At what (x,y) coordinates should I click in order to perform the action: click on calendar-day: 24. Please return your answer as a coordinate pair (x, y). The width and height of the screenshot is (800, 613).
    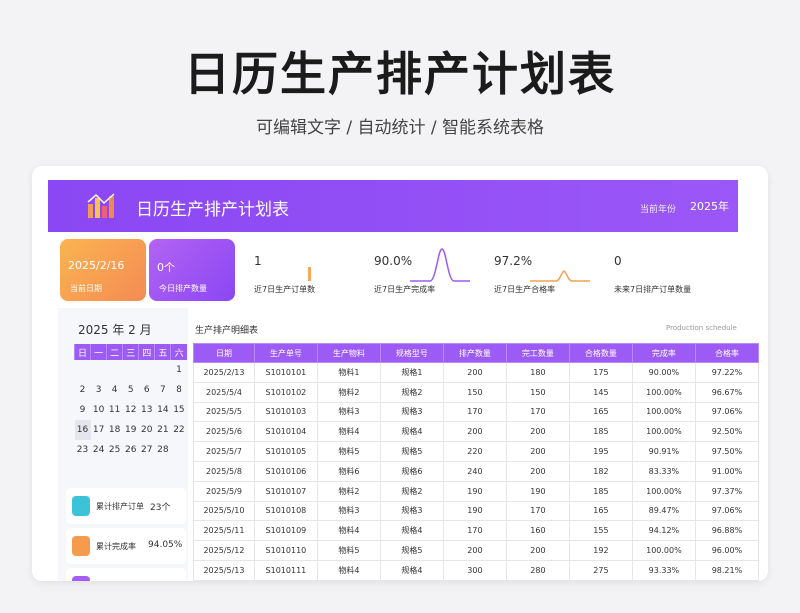
    Looking at the image, I should click on (99, 450).